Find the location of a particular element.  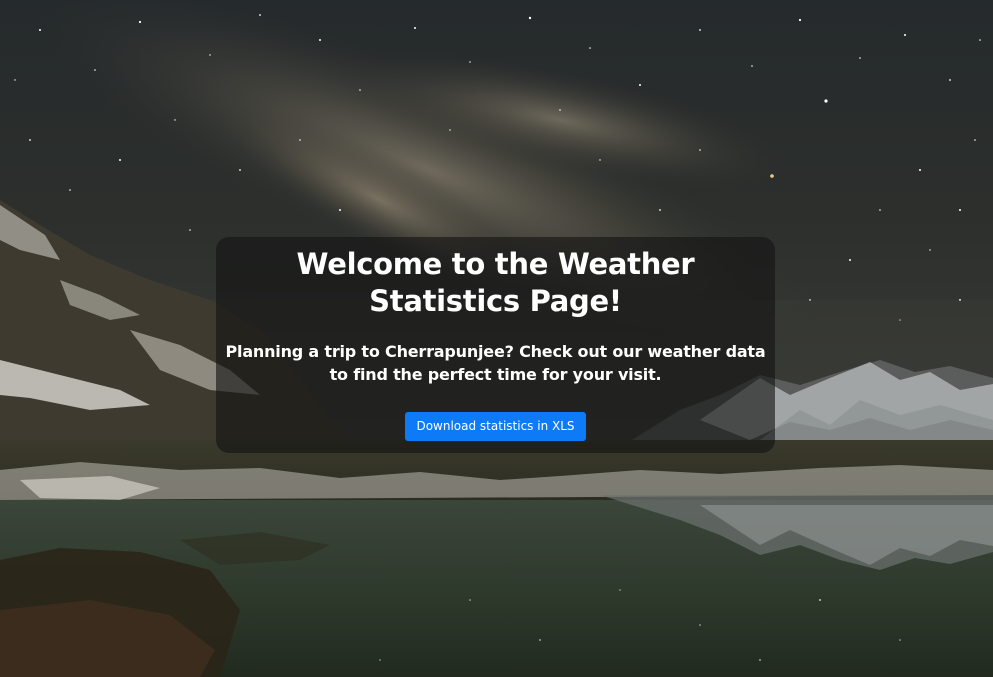

page-title: Welcome to the Weather Statistics Page! is located at coordinates (495, 282).